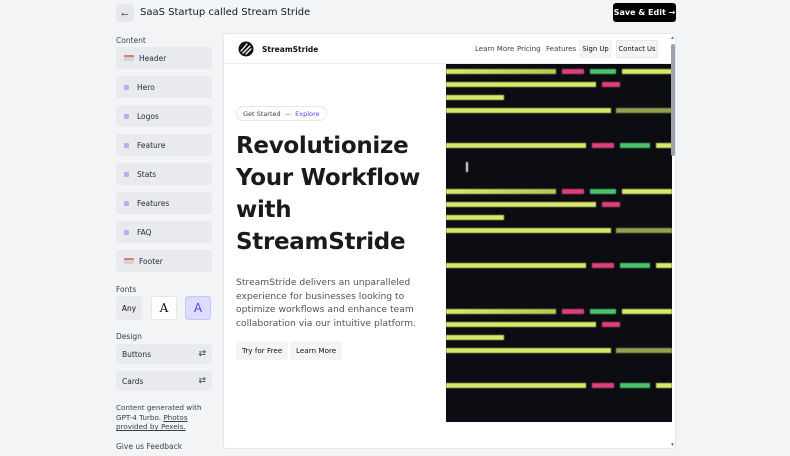  What do you see at coordinates (131, 40) in the screenshot?
I see `content-label: Content` at bounding box center [131, 40].